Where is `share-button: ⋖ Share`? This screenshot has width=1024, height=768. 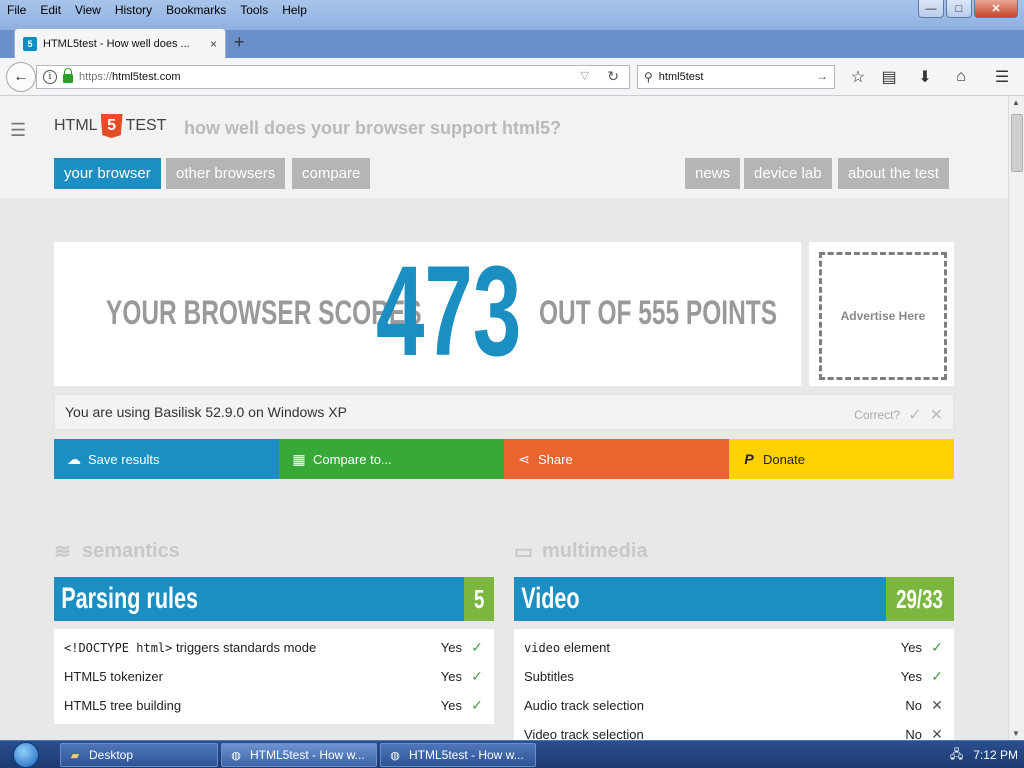 share-button: ⋖ Share is located at coordinates (616, 459).